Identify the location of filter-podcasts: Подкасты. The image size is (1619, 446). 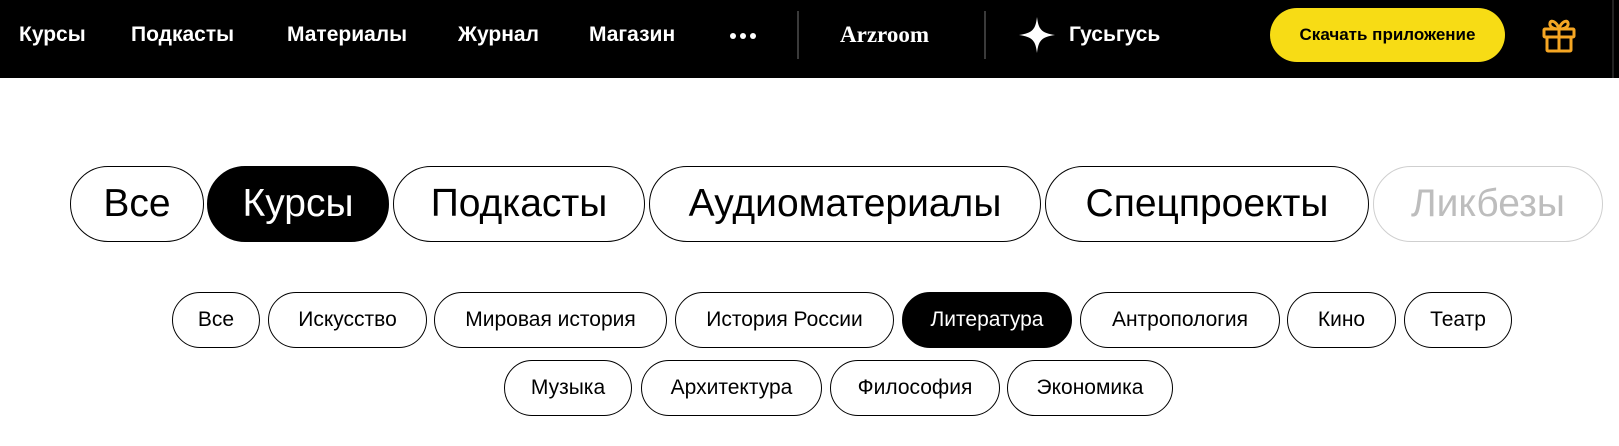
(519, 204).